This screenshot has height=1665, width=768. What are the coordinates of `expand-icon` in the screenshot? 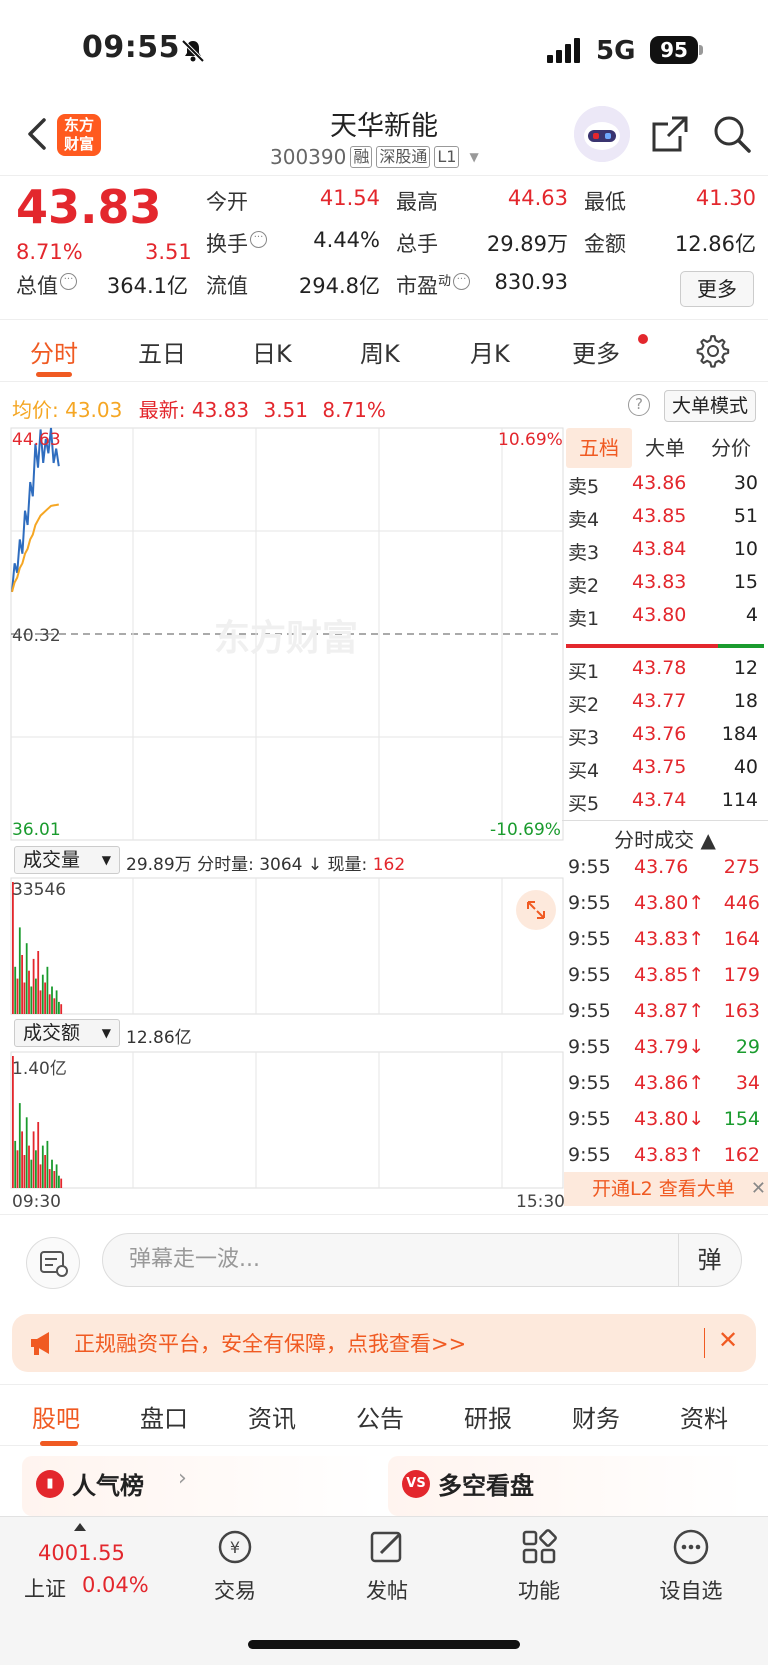 It's located at (536, 910).